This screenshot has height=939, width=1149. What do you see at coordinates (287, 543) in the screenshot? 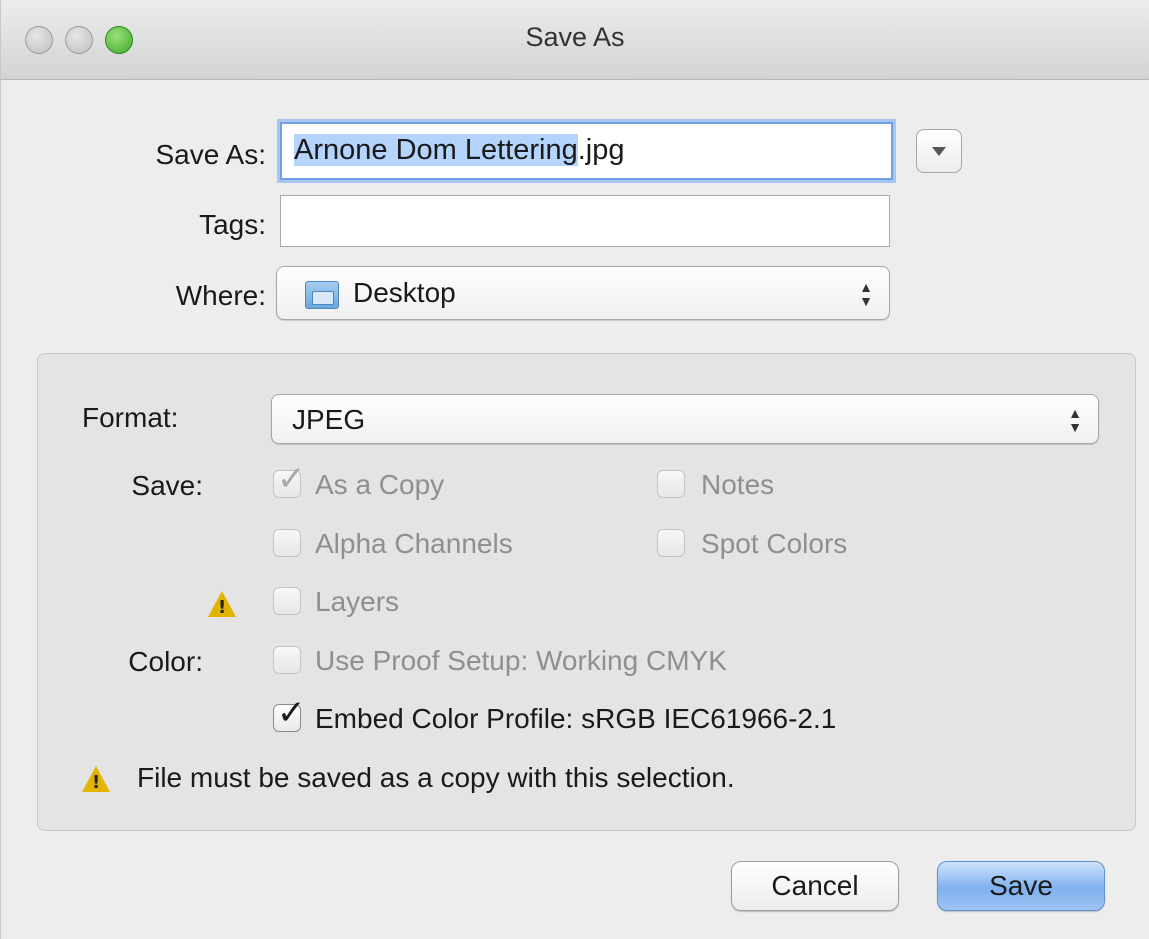
I see `alpha-channels-checkbox` at bounding box center [287, 543].